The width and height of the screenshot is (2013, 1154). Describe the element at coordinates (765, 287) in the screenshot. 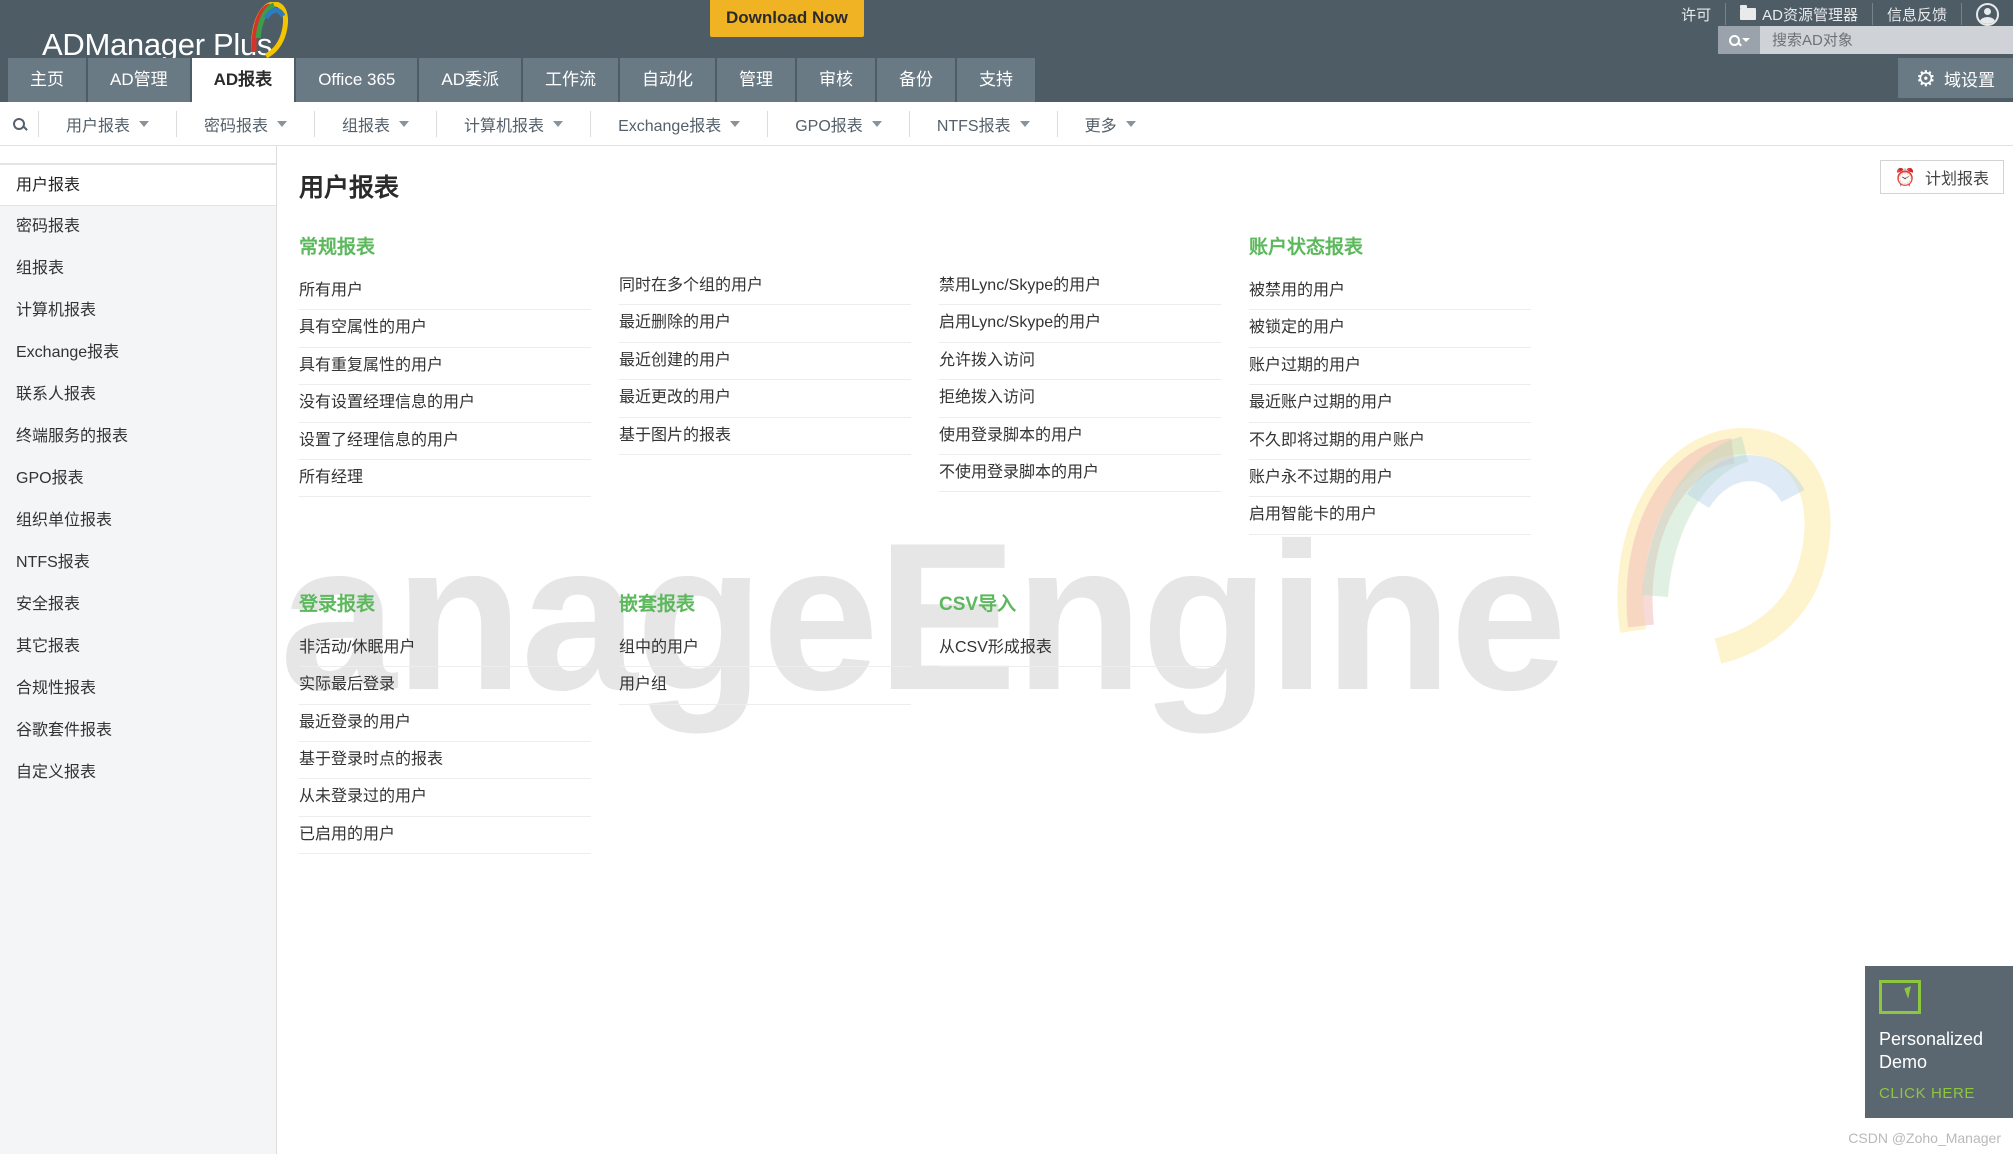

I see `list-item: 同时在多个组的用户` at that location.